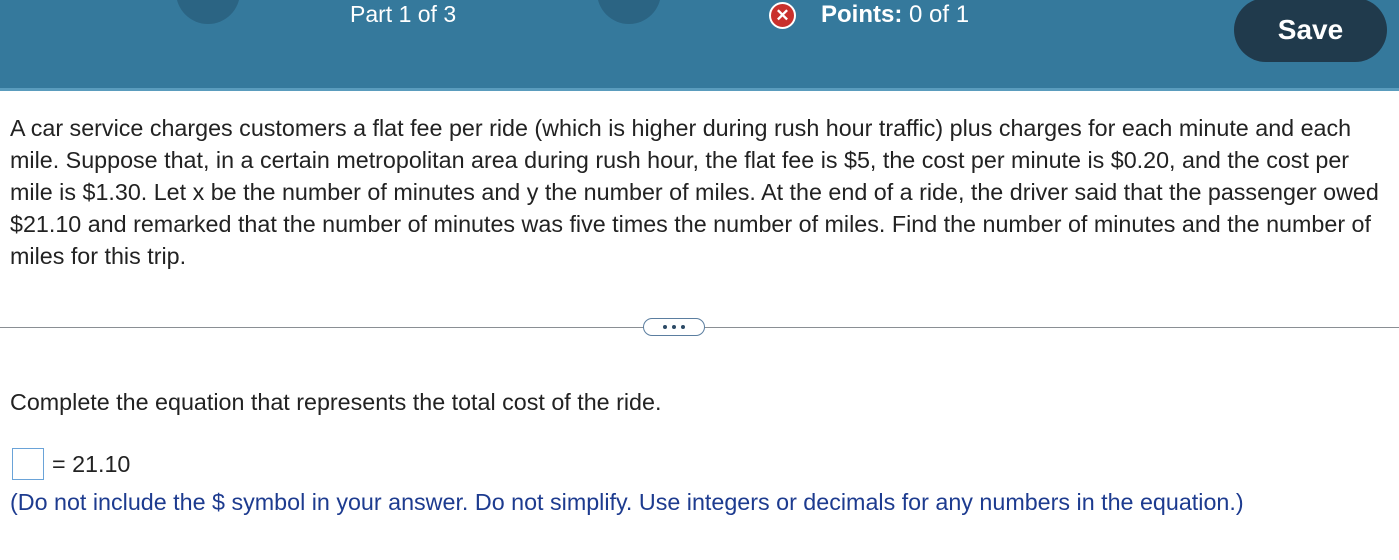  What do you see at coordinates (629, 12) in the screenshot?
I see `next-part-button` at bounding box center [629, 12].